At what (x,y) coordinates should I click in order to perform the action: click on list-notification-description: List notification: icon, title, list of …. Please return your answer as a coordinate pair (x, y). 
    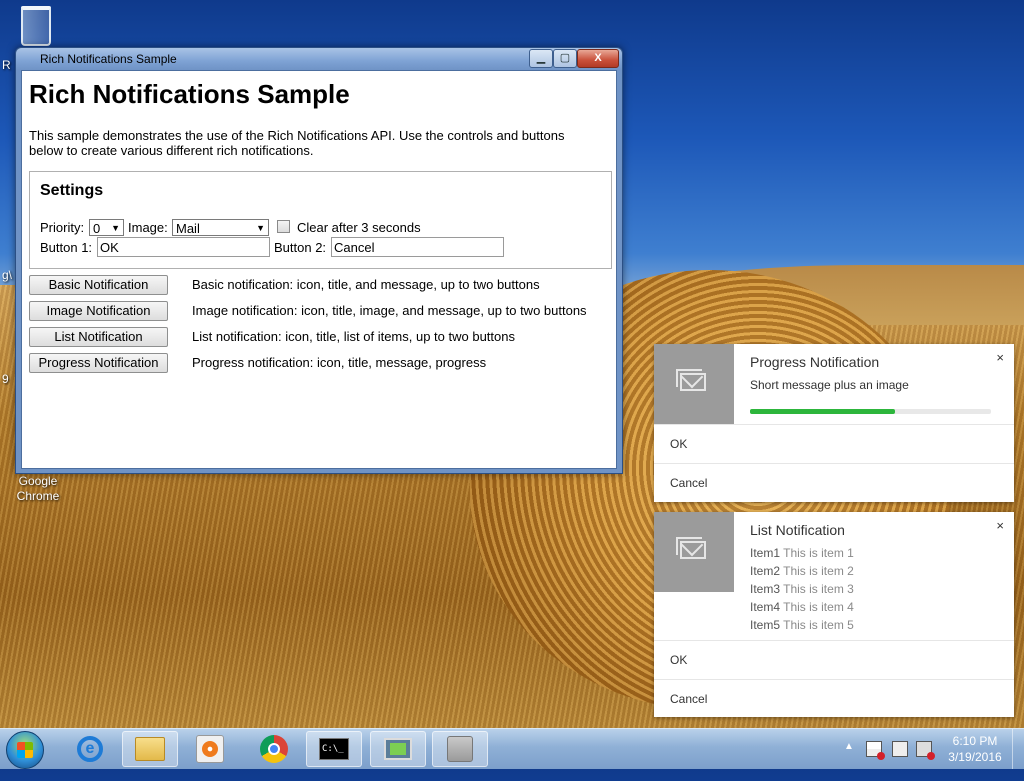
    Looking at the image, I should click on (353, 336).